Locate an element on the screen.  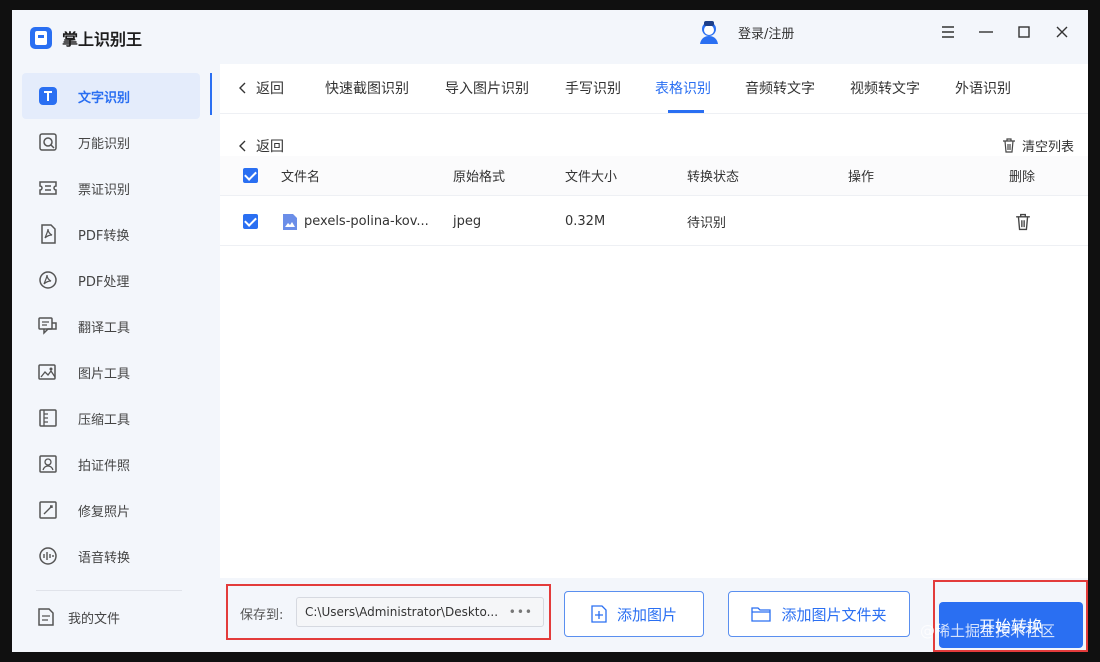
ticket-icon is located at coordinates (48, 188).